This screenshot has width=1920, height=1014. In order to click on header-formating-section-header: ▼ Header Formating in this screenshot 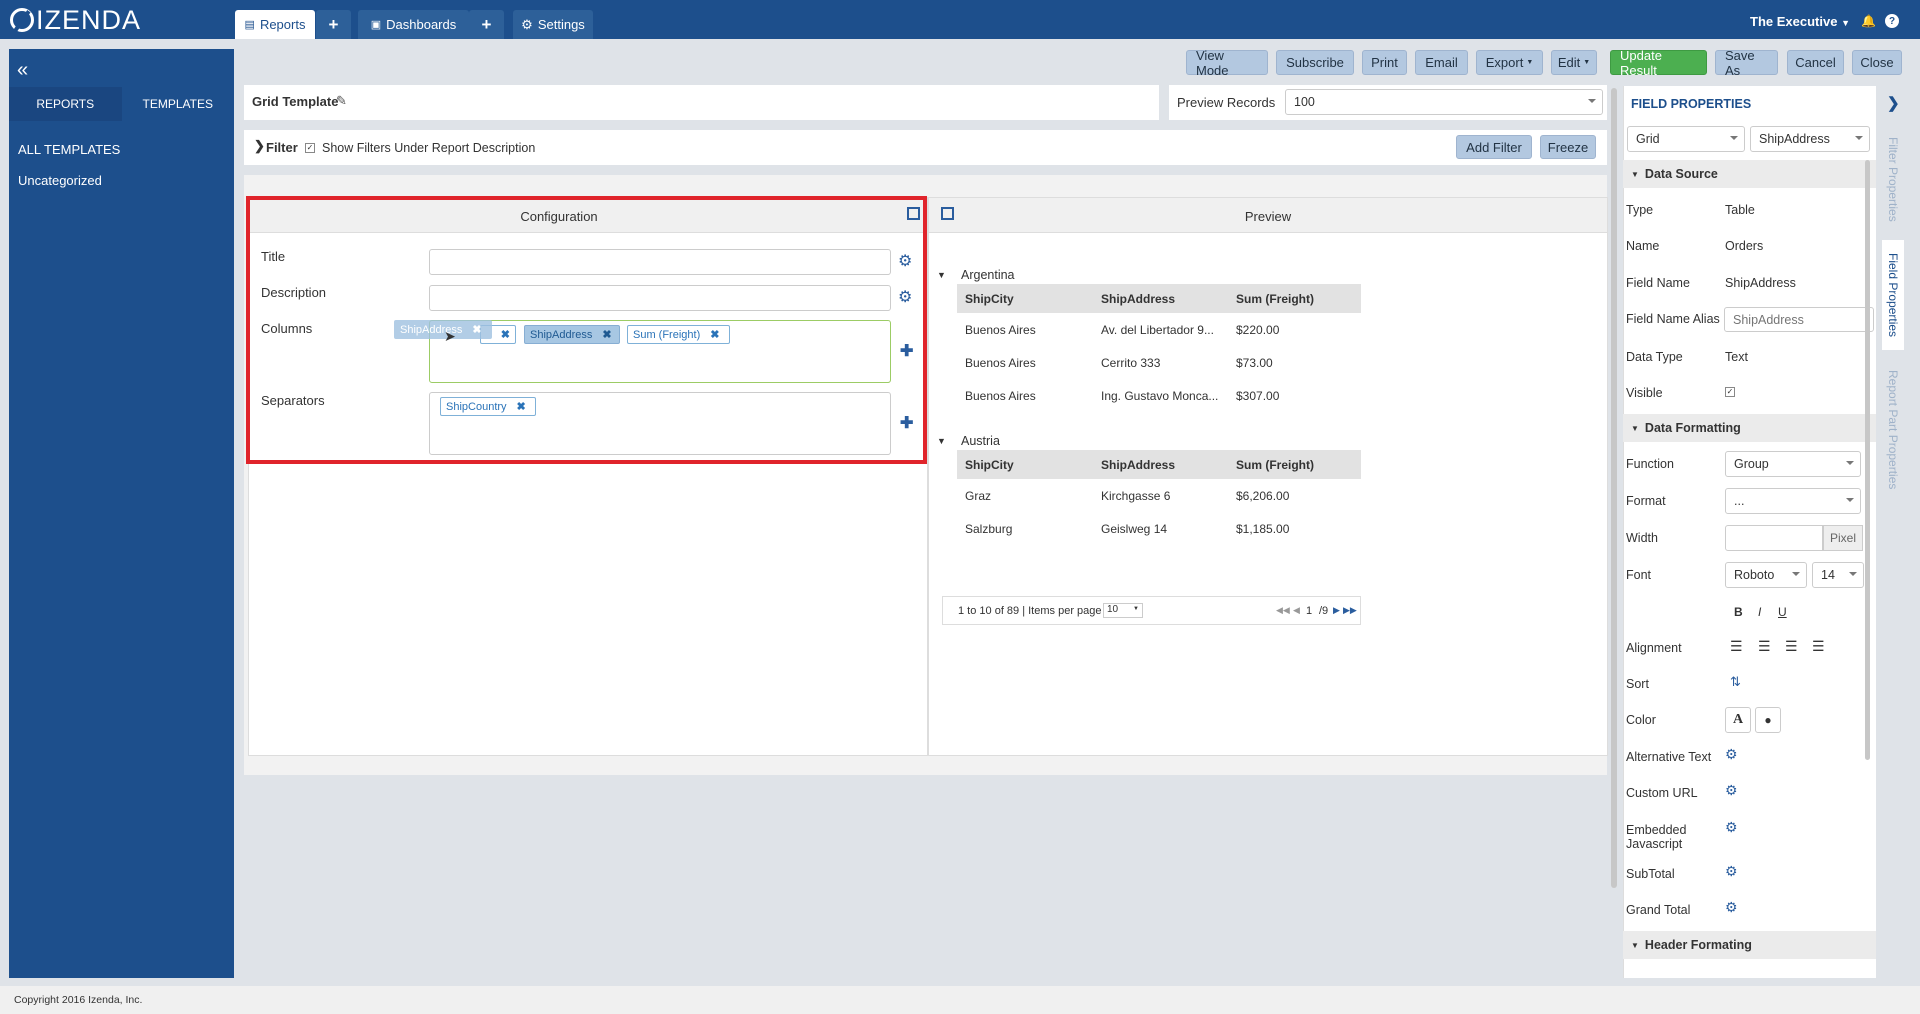, I will do `click(1749, 945)`.